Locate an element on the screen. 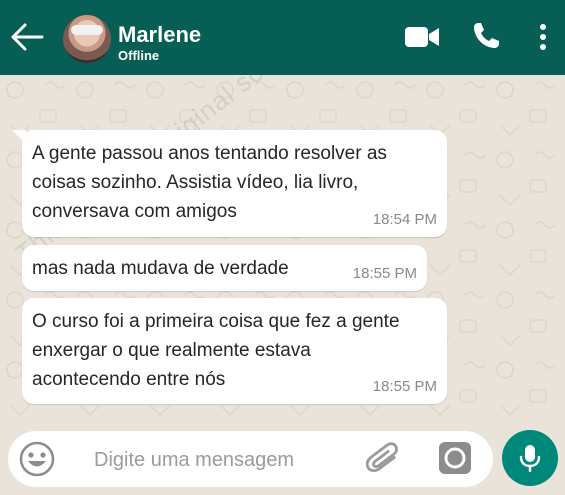 The width and height of the screenshot is (565, 495). arrow-left-icon is located at coordinates (27, 37).